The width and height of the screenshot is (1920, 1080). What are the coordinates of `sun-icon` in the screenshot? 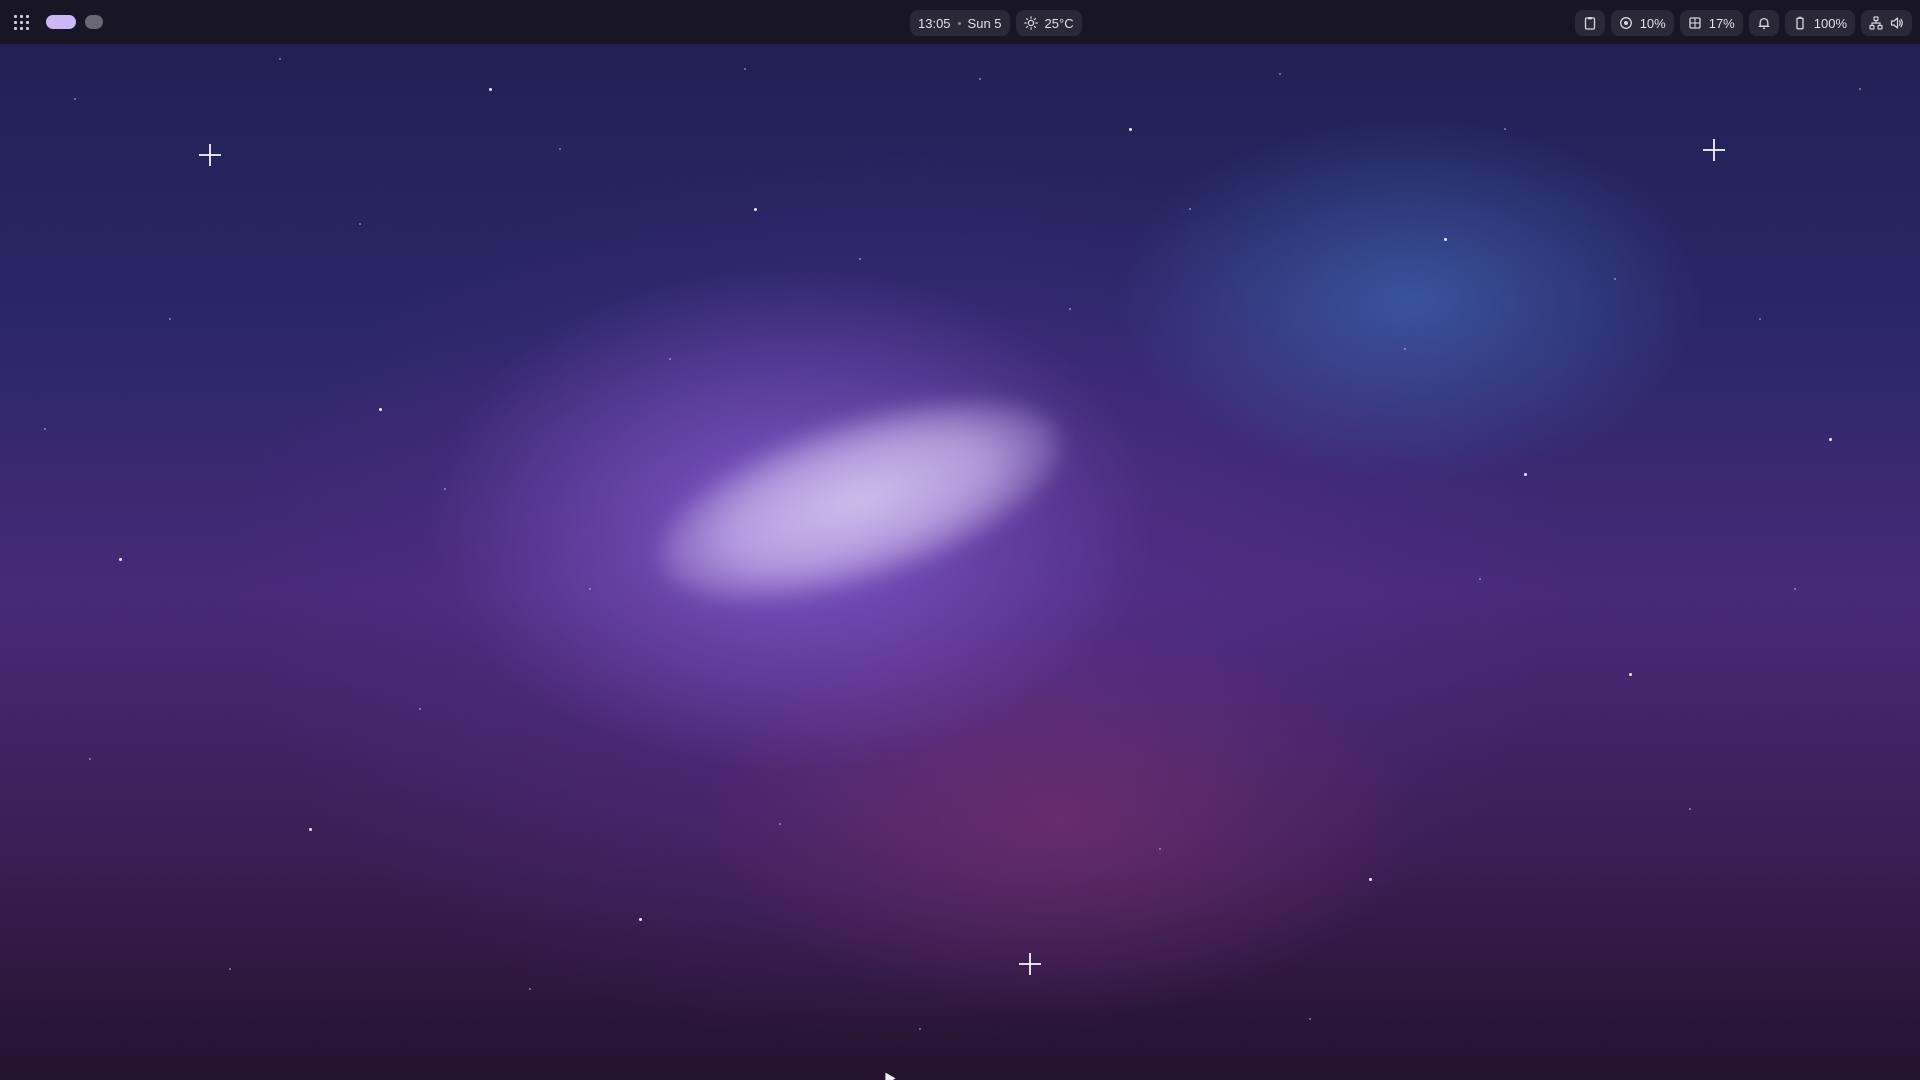 It's located at (1030, 23).